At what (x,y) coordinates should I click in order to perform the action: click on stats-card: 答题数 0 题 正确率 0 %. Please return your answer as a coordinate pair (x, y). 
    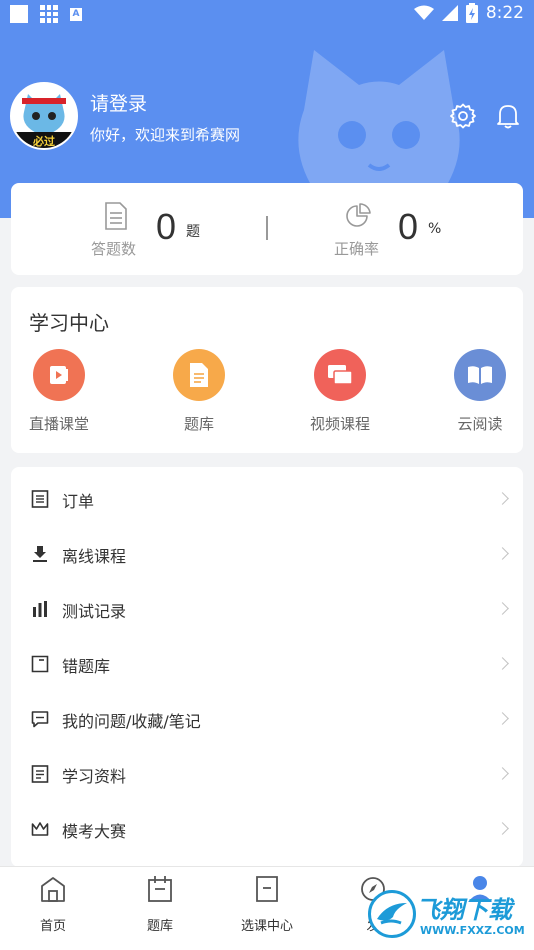
    Looking at the image, I should click on (267, 229).